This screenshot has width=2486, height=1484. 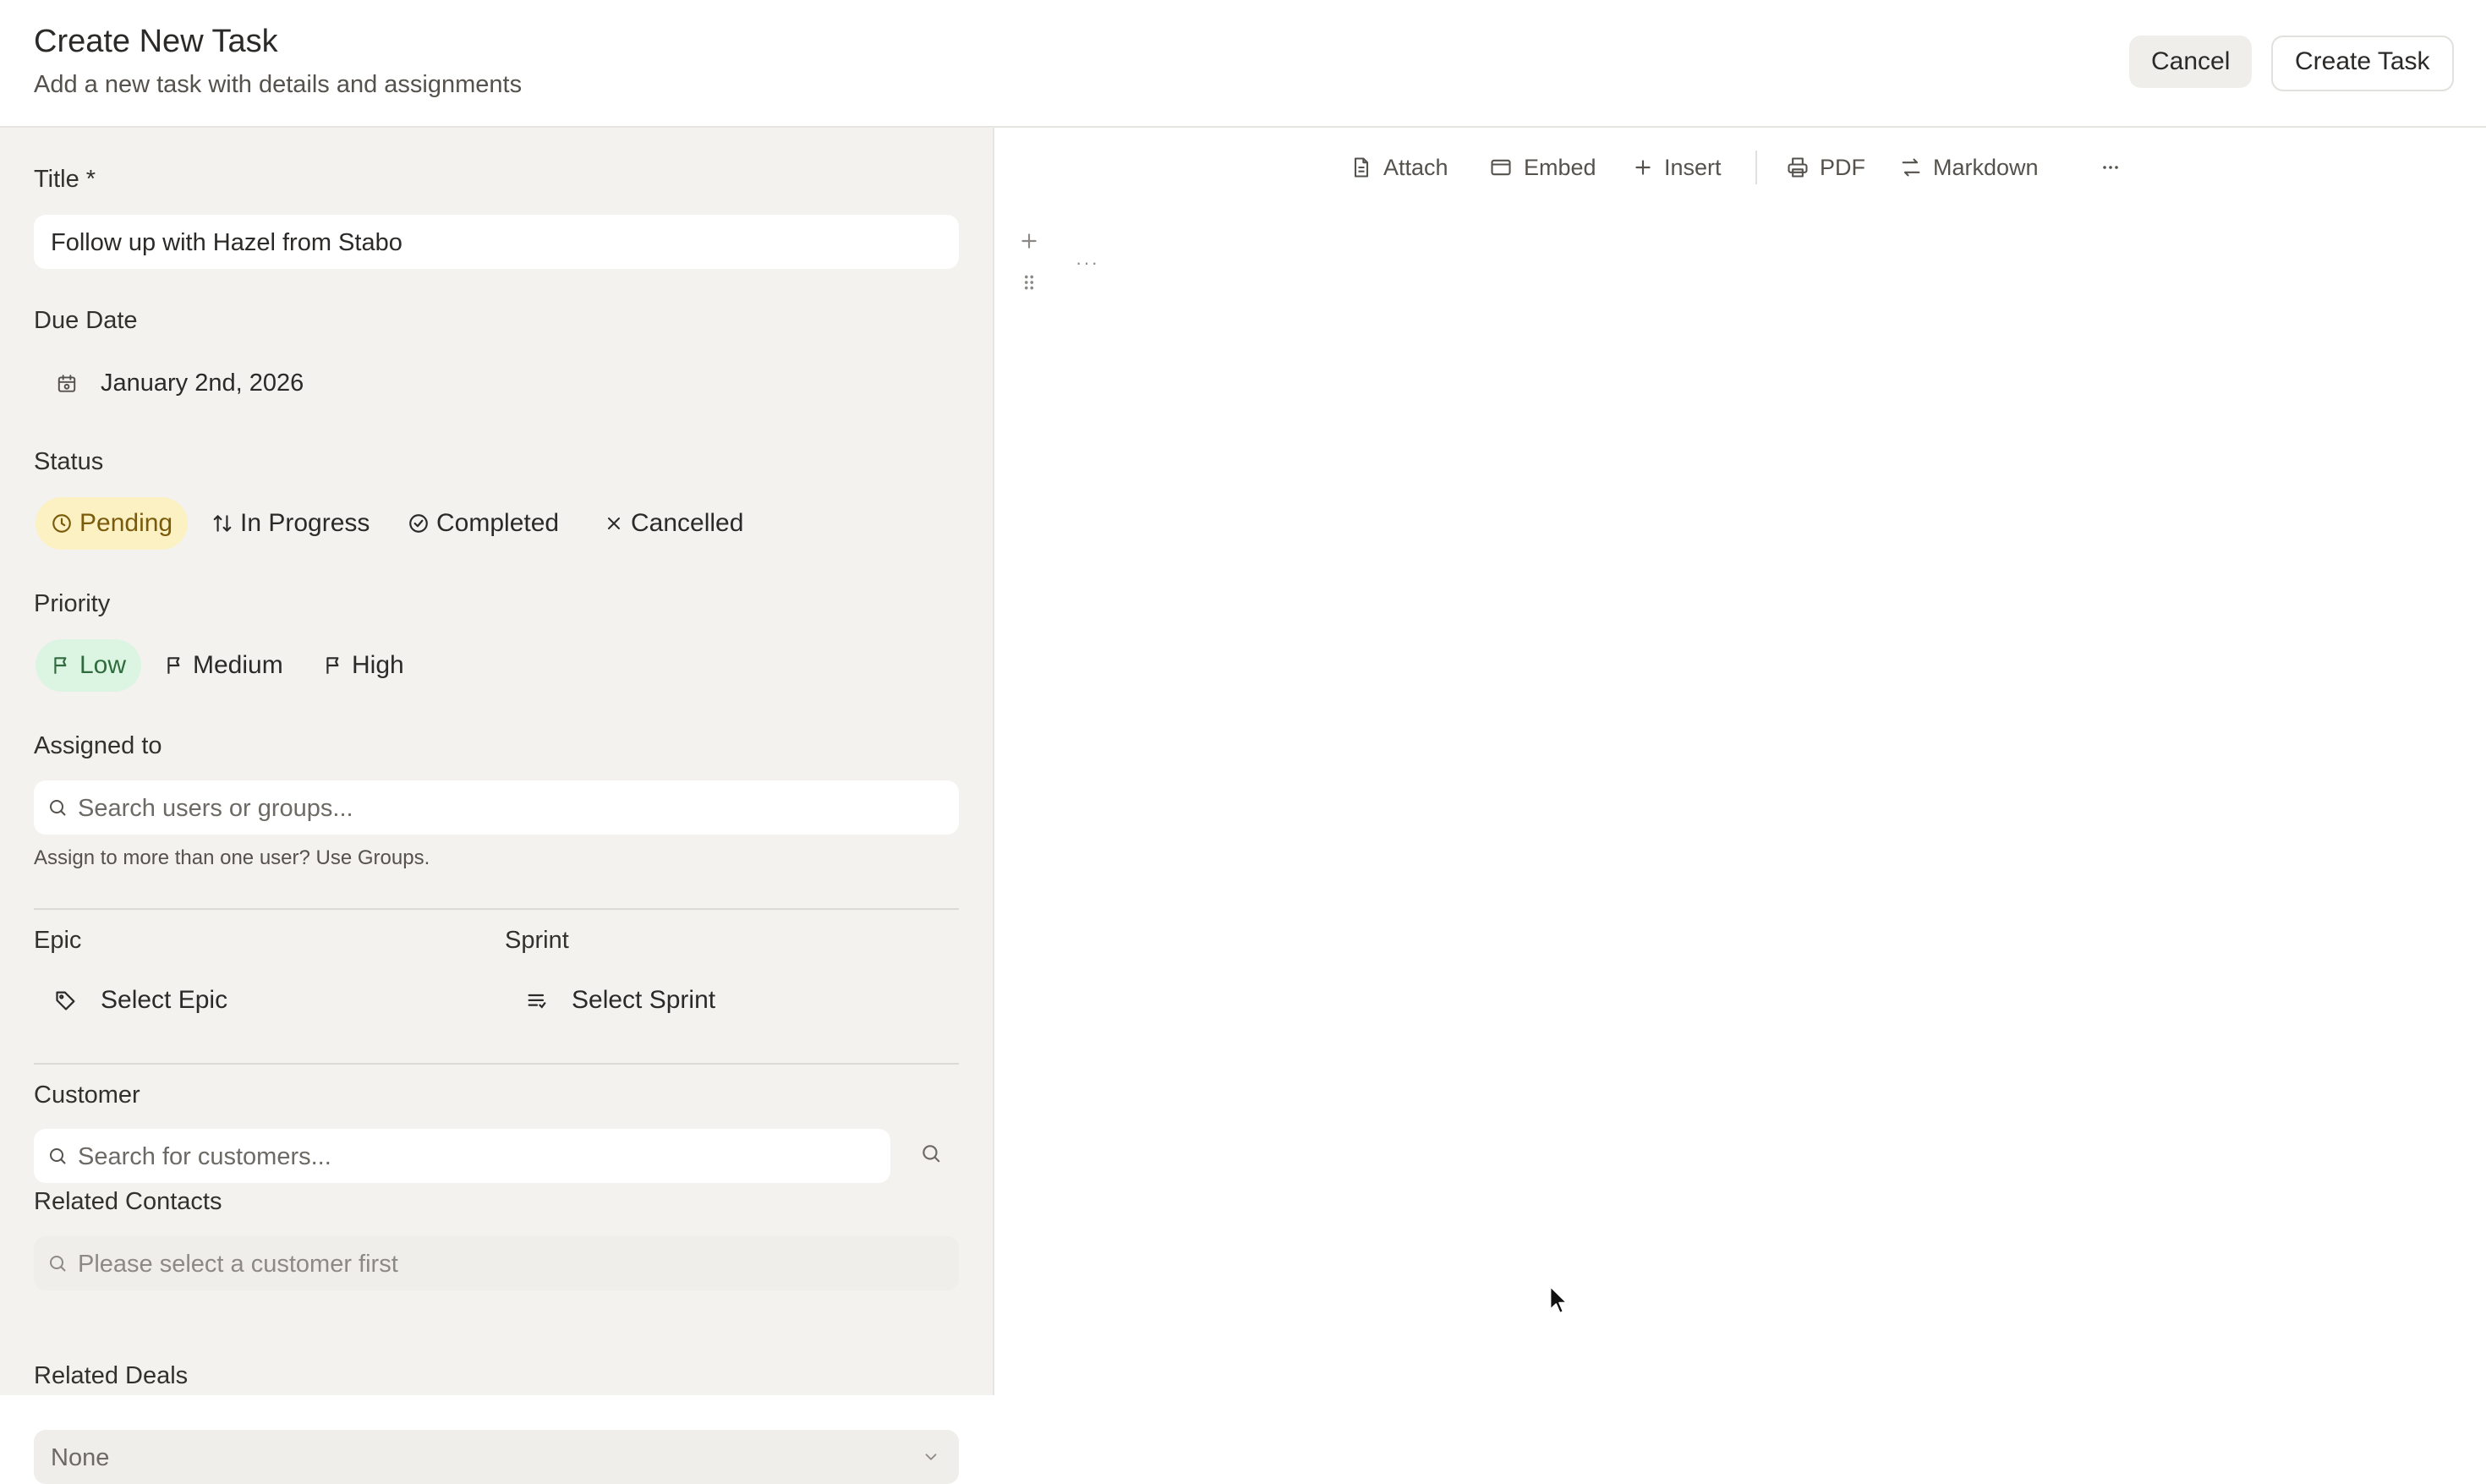 What do you see at coordinates (1559, 1300) in the screenshot?
I see `mouse-cursor-icon` at bounding box center [1559, 1300].